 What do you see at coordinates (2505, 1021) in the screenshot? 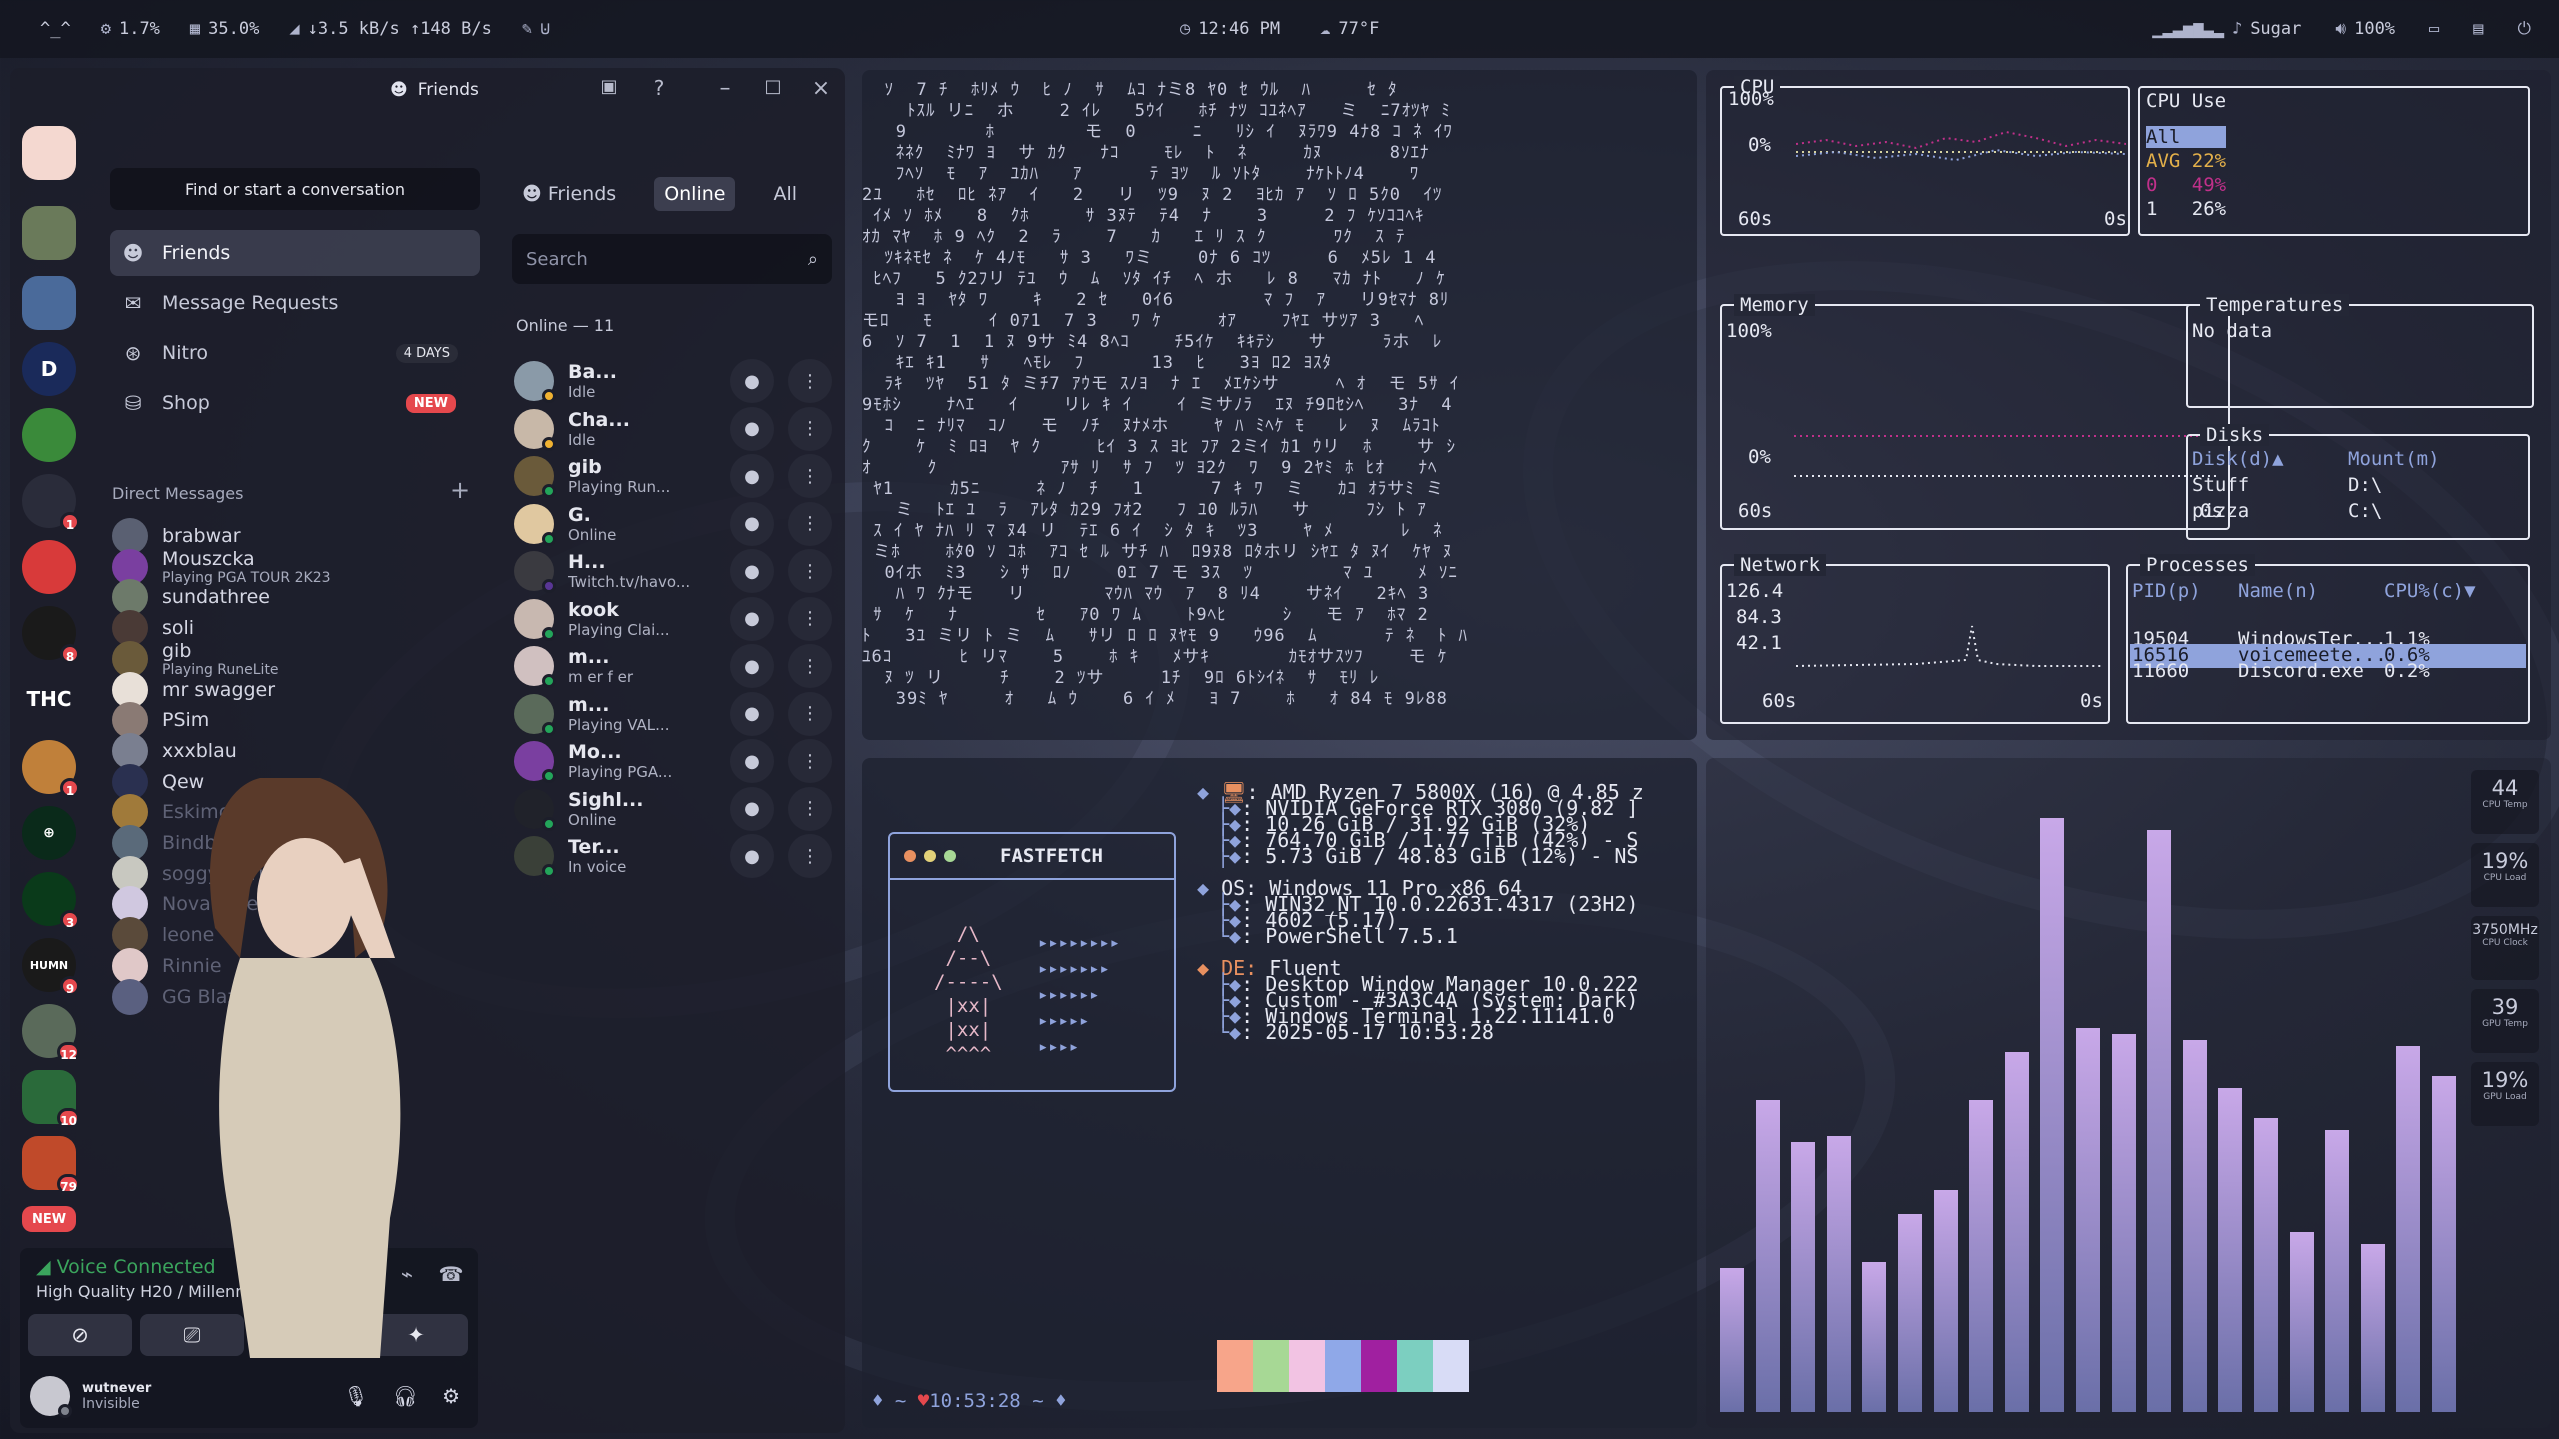
I see `hw-widget: 39 GPU Temp` at bounding box center [2505, 1021].